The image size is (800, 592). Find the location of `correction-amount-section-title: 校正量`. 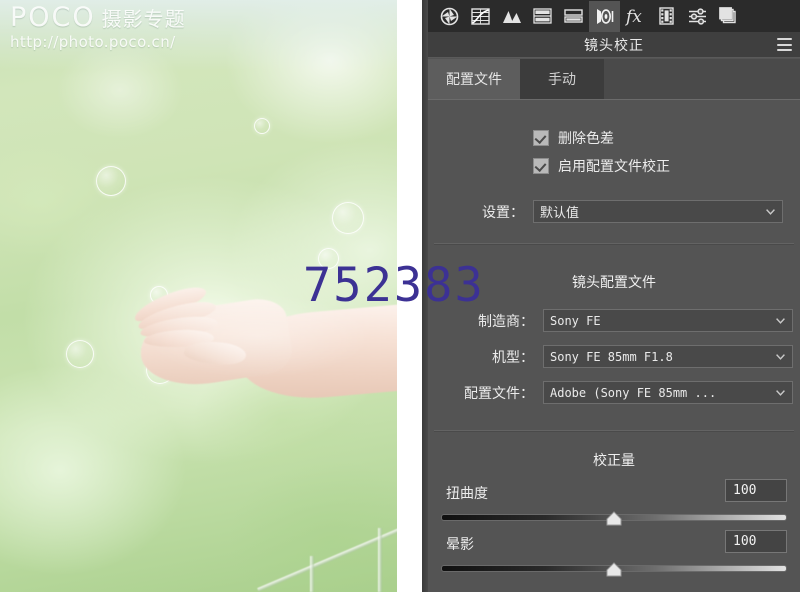

correction-amount-section-title: 校正量 is located at coordinates (614, 461).